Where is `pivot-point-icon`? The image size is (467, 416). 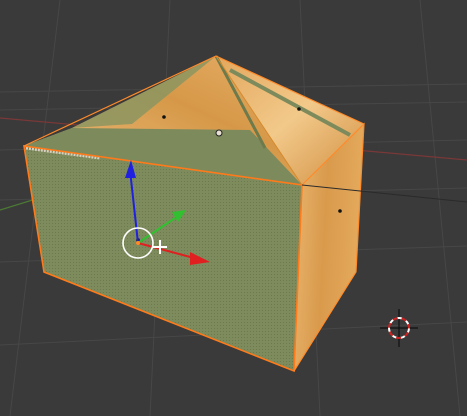 pivot-point-icon is located at coordinates (219, 133).